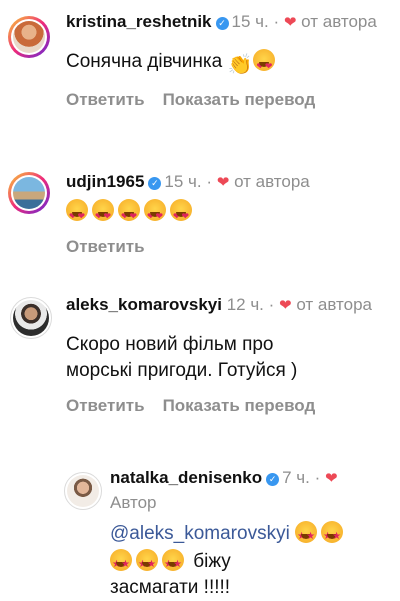 The image size is (400, 601). What do you see at coordinates (170, 344) in the screenshot?
I see `comment-text-line: Скоро новий фільм про` at bounding box center [170, 344].